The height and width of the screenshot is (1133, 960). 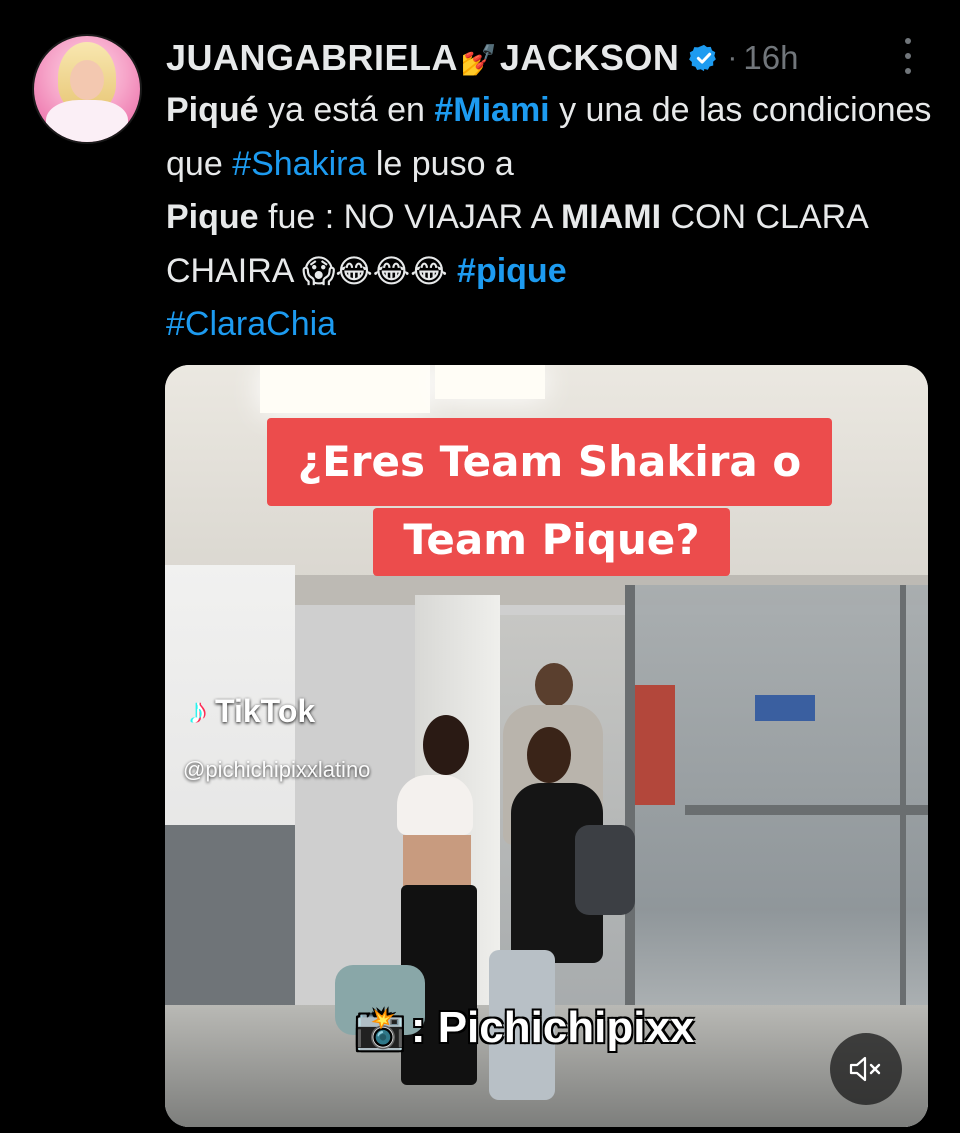 What do you see at coordinates (512, 271) in the screenshot?
I see `hashtag-pique: #pique` at bounding box center [512, 271].